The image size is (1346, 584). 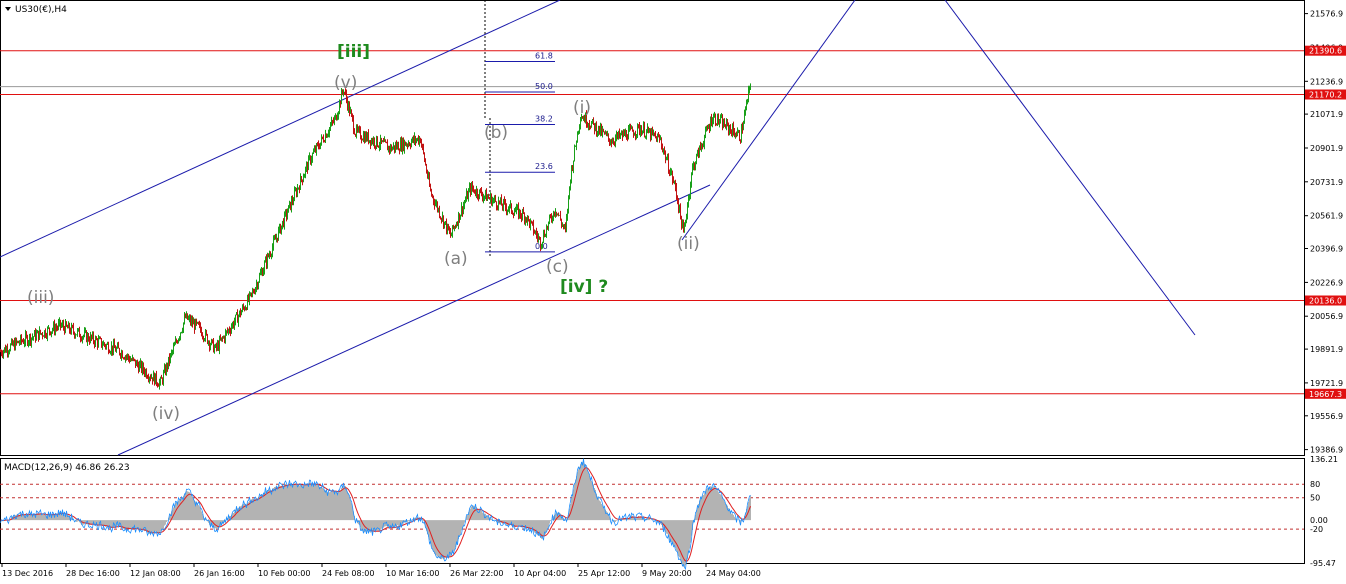 What do you see at coordinates (1324, 459) in the screenshot?
I see `macd-axis-tick-label: 136.21` at bounding box center [1324, 459].